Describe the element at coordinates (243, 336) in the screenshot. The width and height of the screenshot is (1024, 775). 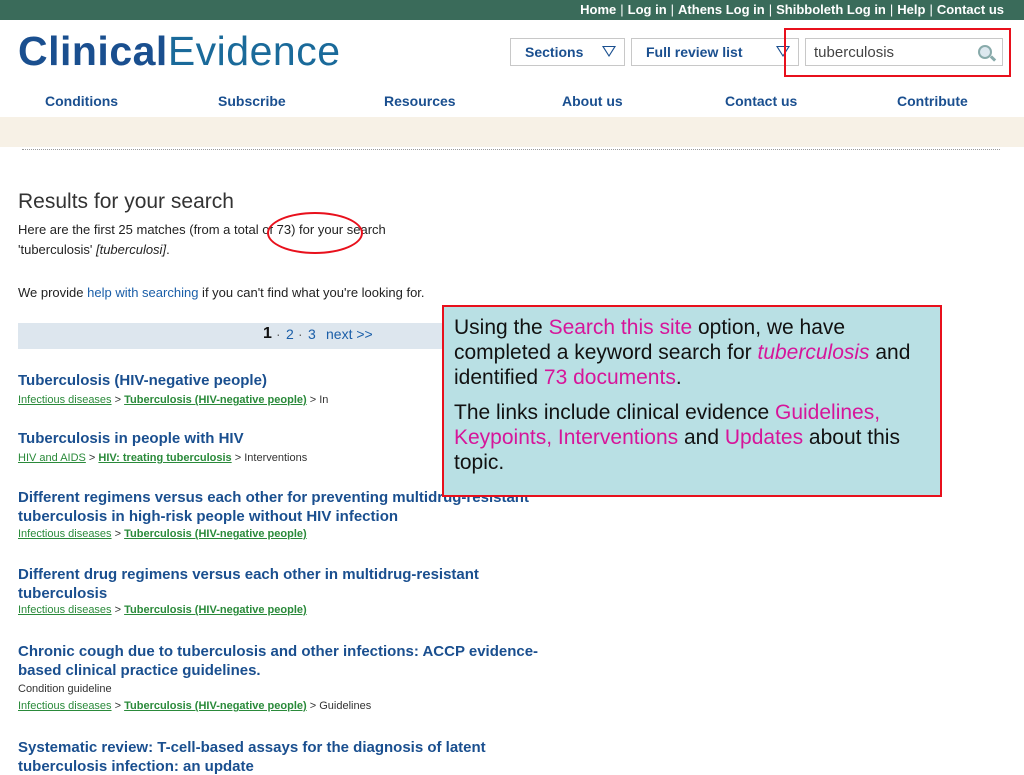
I see `pagination-bar: 1 · 2 · 3 next >>` at that location.